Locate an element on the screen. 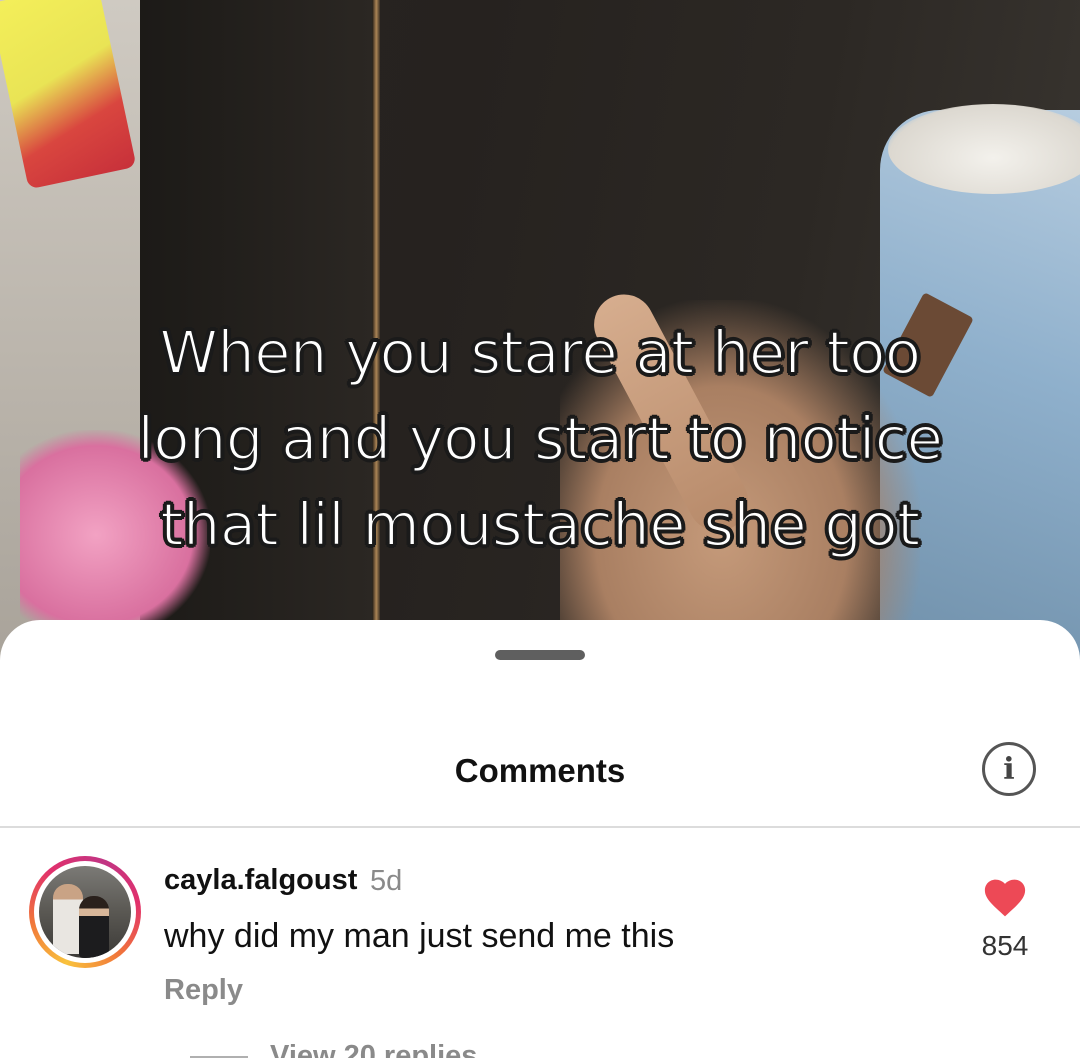 The height and width of the screenshot is (1058, 1080). caption-line: that lil moustache she got is located at coordinates (540, 524).